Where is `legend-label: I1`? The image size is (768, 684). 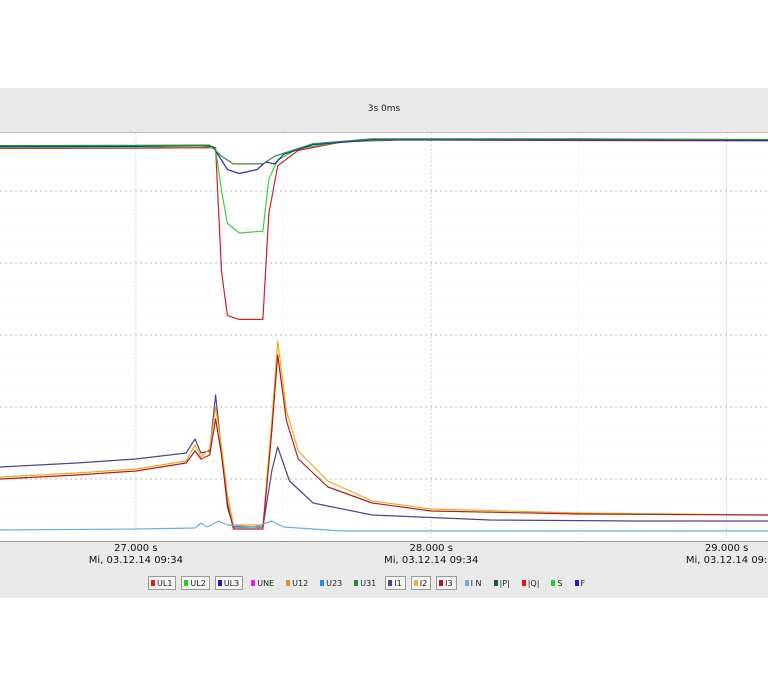 legend-label: I1 is located at coordinates (398, 583).